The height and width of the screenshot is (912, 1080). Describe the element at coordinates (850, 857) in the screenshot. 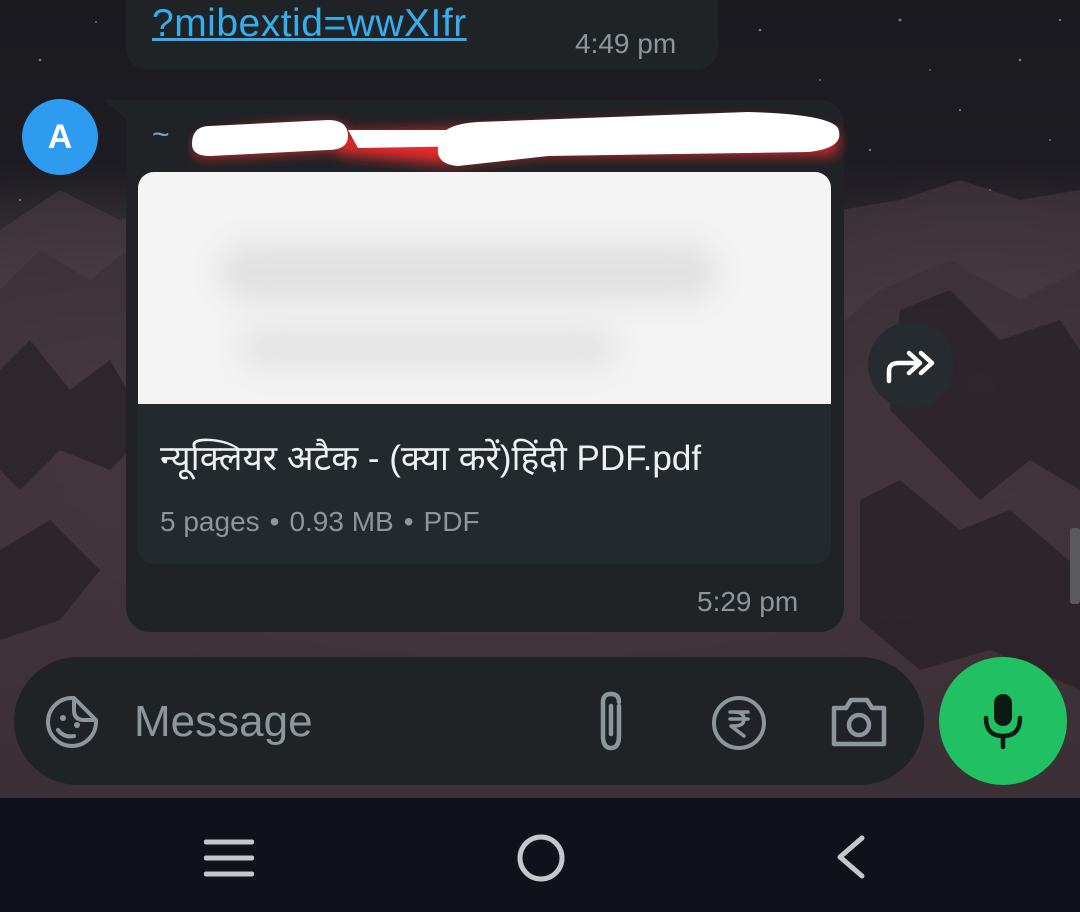

I see `back-icon` at that location.